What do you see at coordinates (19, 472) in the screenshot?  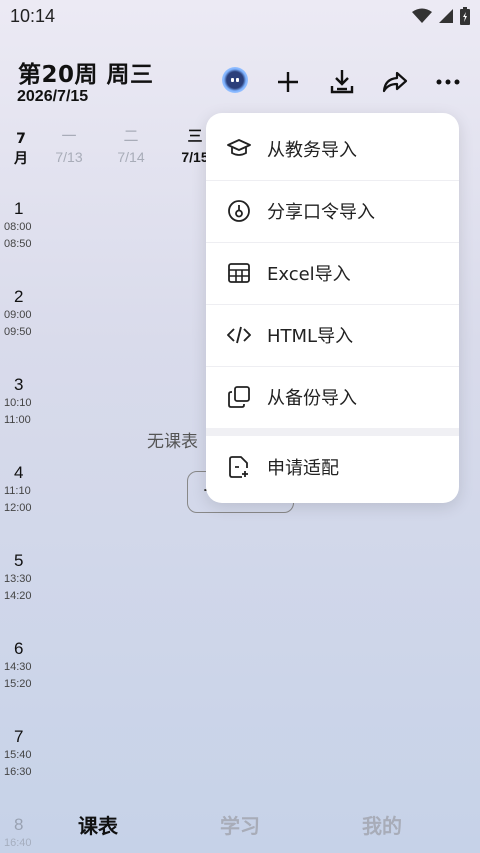 I see `slot-number: 4` at bounding box center [19, 472].